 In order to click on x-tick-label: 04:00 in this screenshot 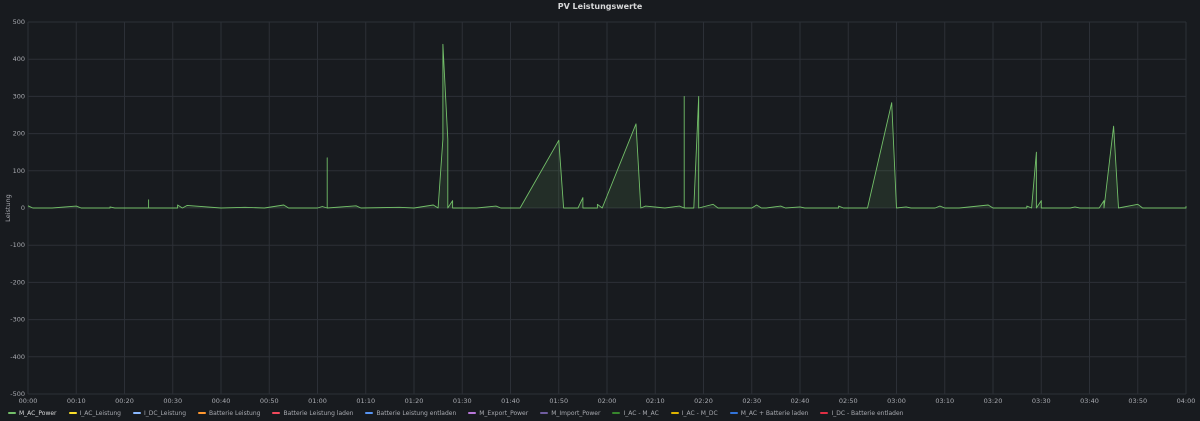, I will do `click(1186, 401)`.